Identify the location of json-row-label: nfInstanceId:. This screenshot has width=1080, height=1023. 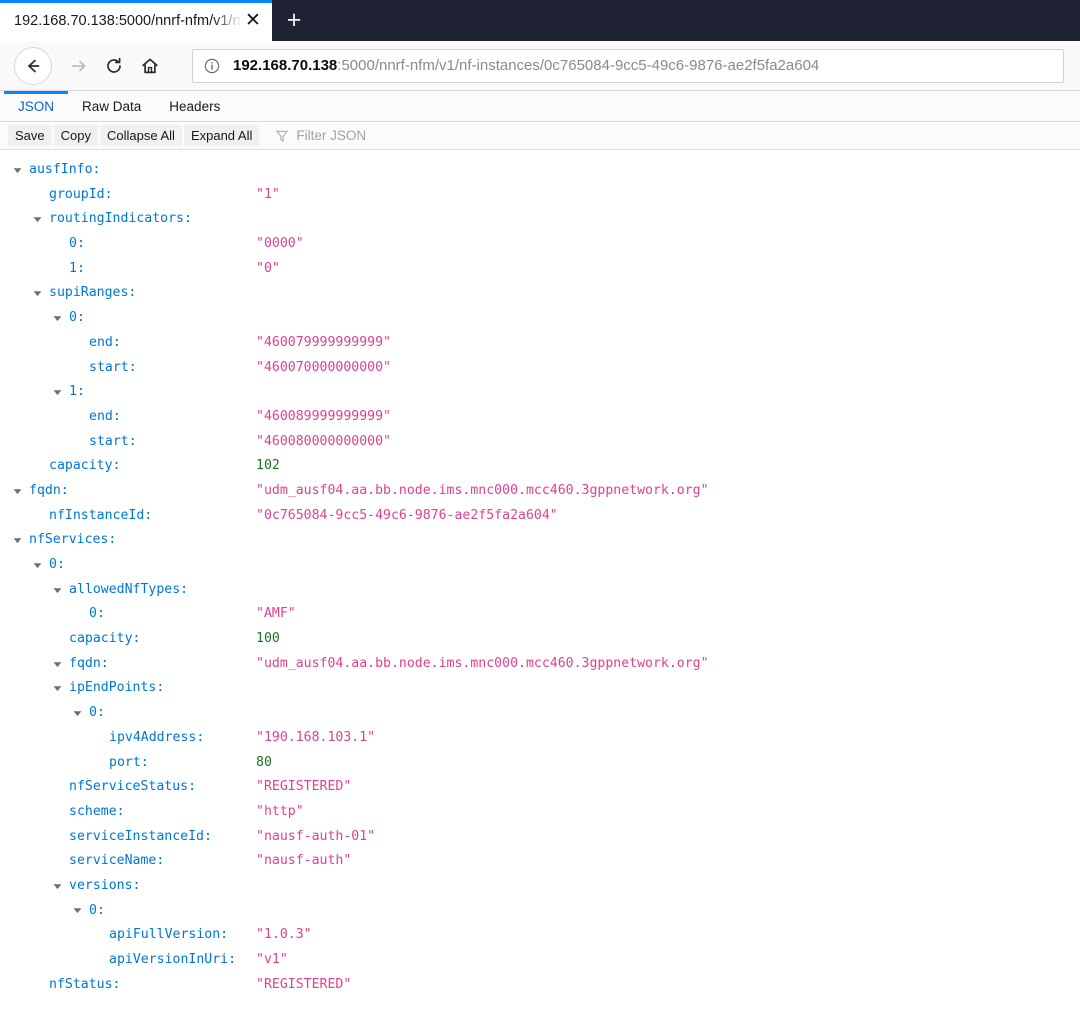
(128, 516).